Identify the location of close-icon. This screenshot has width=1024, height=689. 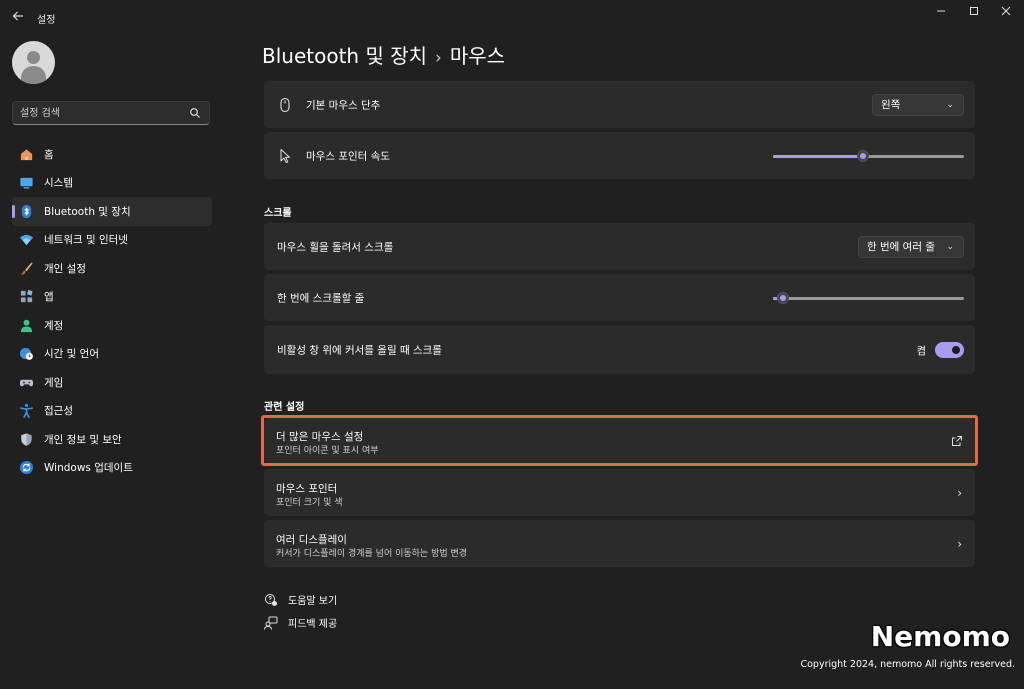
(1006, 13).